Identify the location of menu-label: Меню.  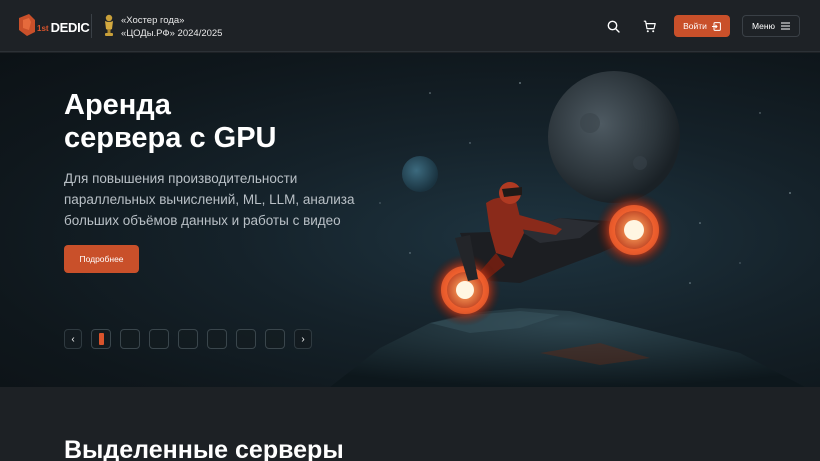
(763, 26).